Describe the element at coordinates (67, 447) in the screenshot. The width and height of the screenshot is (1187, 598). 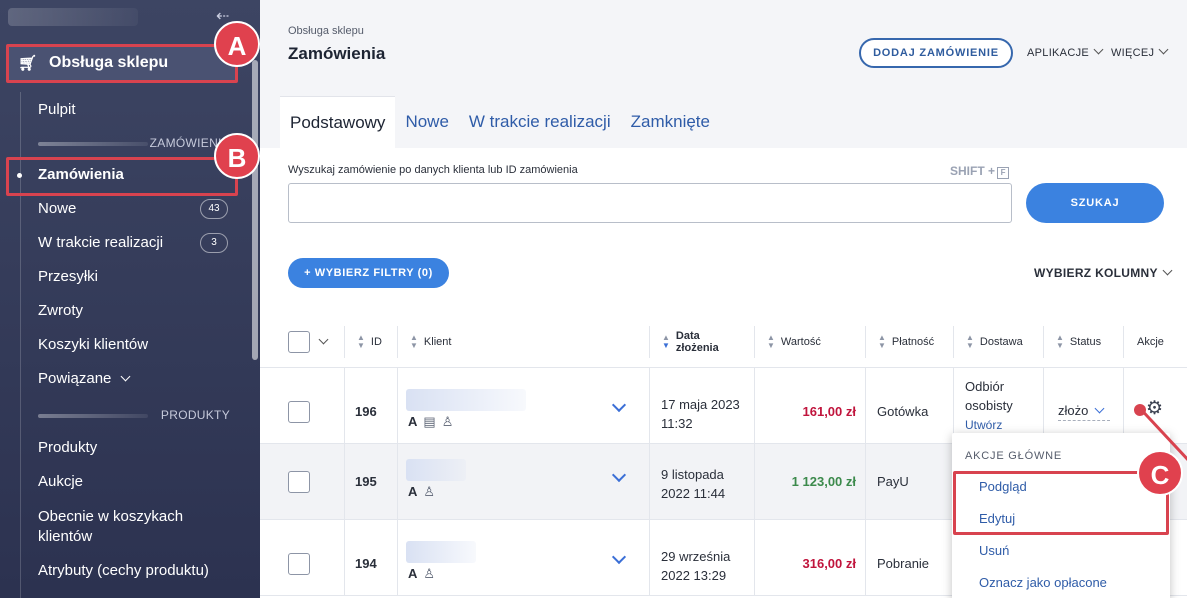
I see `sidebar-item-products: Produkty` at that location.